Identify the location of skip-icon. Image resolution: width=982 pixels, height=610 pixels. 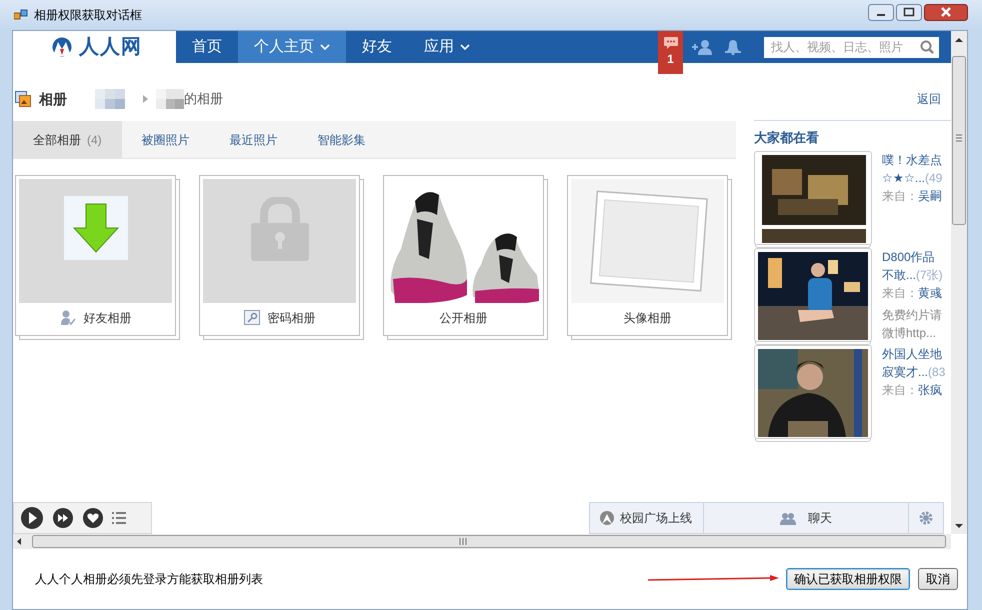
(63, 518).